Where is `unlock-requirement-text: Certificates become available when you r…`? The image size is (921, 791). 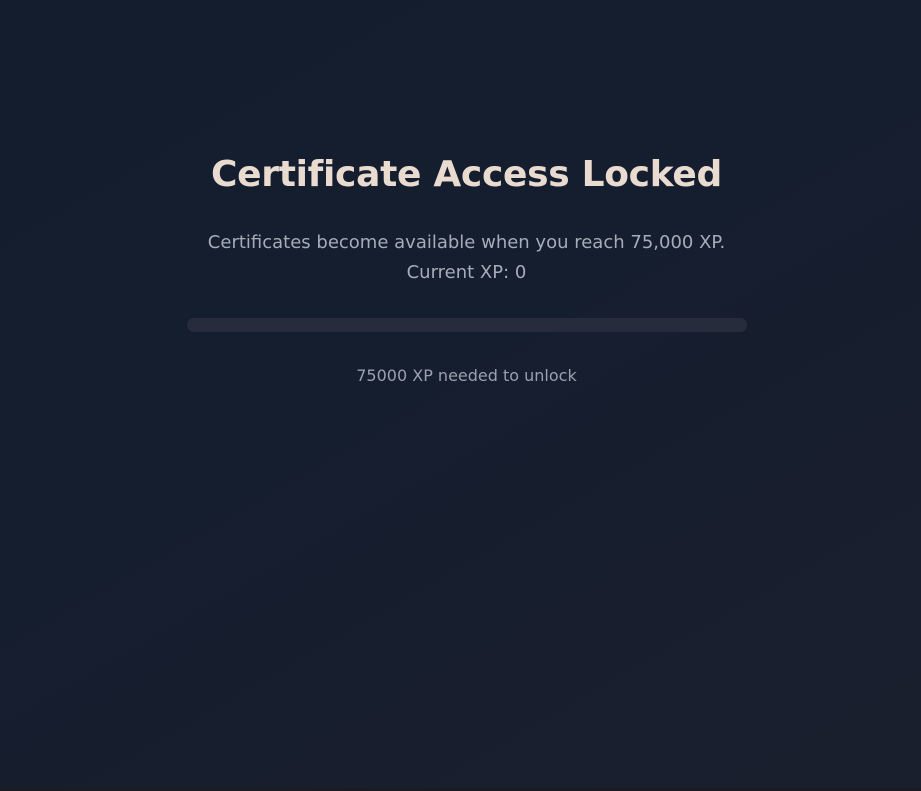
unlock-requirement-text: Certificates become available when you r… is located at coordinates (466, 242).